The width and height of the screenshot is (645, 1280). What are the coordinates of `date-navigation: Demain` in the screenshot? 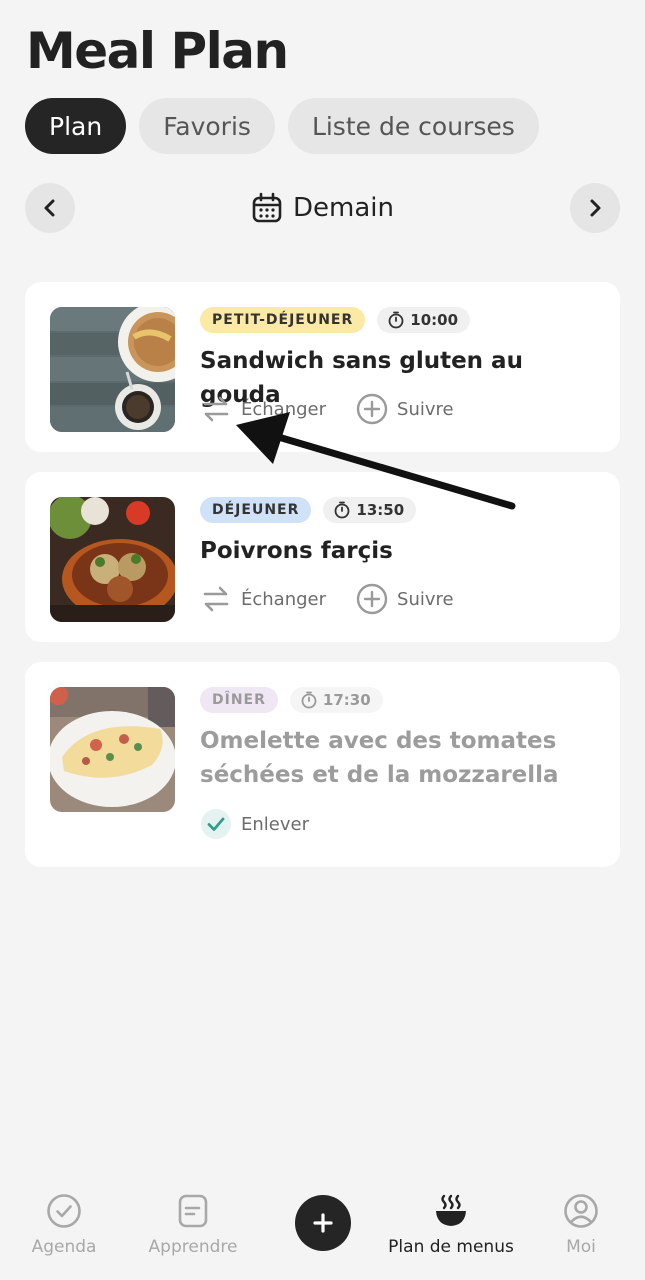 It's located at (322, 208).